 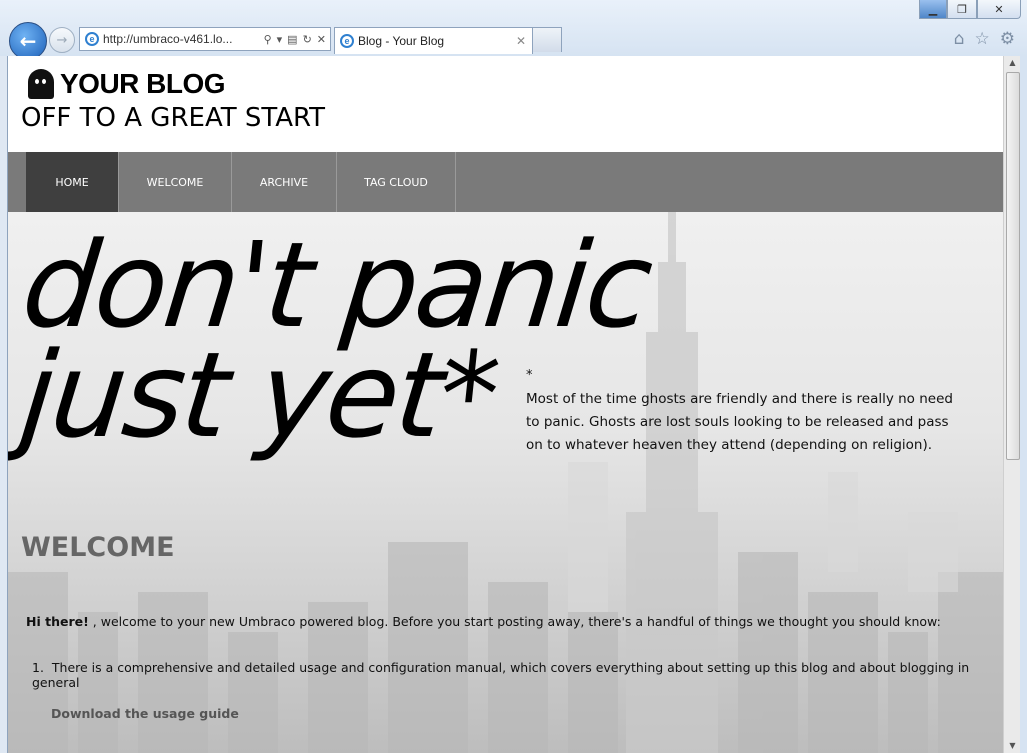 I want to click on main-nav: HOME WELCOME ARCHIVE TAG CLOUD, so click(x=506, y=182).